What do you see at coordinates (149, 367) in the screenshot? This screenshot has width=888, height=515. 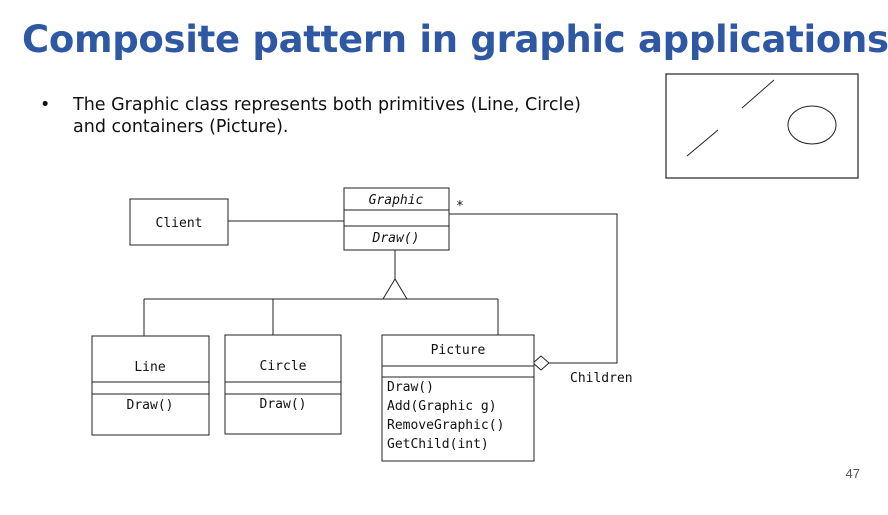 I see `line-class-name: Line` at bounding box center [149, 367].